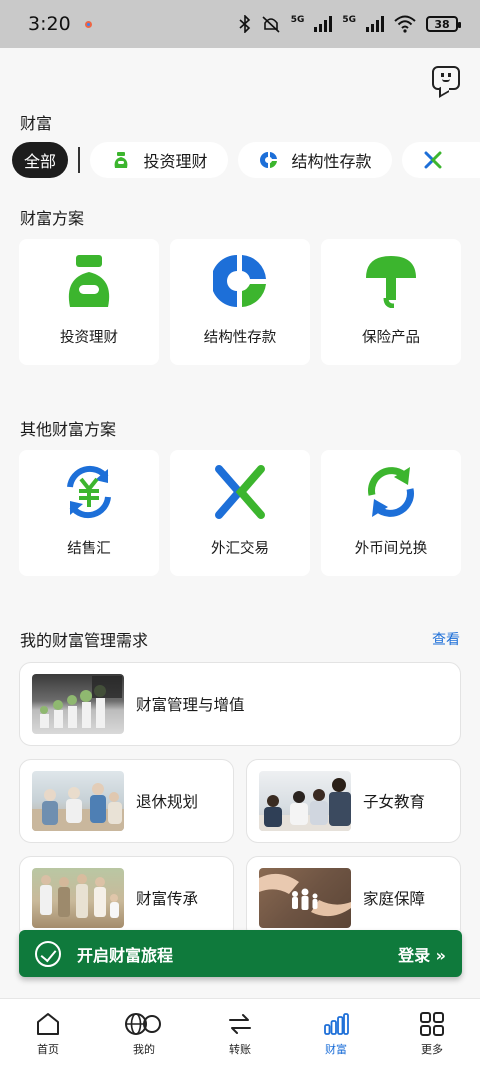 This screenshot has width=480, height=1066. What do you see at coordinates (353, 898) in the screenshot?
I see `need-card-family-protection: 家庭保障` at bounding box center [353, 898].